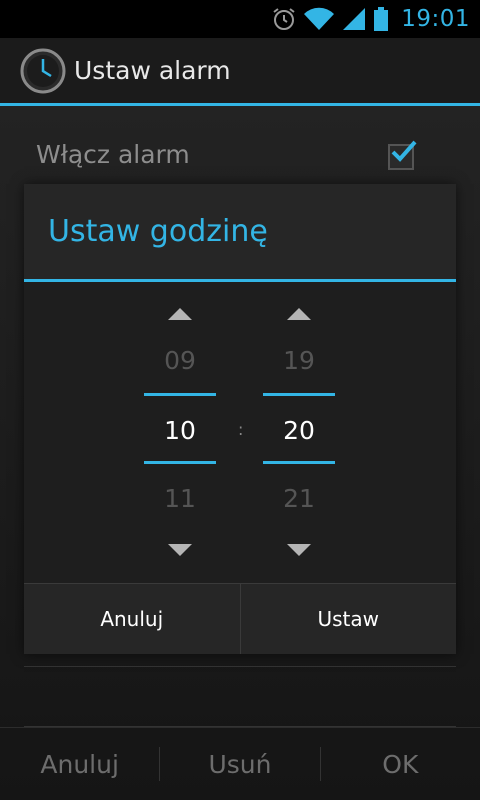 The image size is (480, 800). What do you see at coordinates (349, 619) in the screenshot?
I see `dialog-set-button: Ustaw` at bounding box center [349, 619].